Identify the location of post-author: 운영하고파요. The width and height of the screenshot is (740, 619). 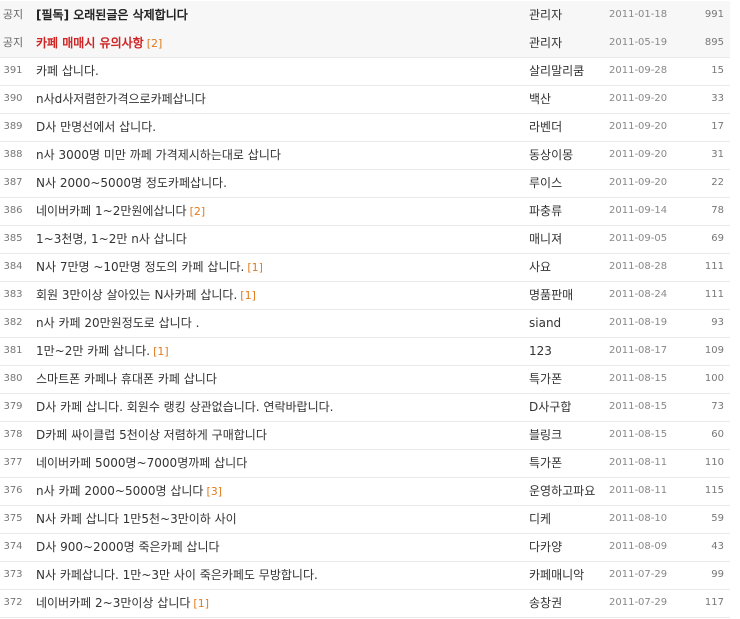
(567, 491).